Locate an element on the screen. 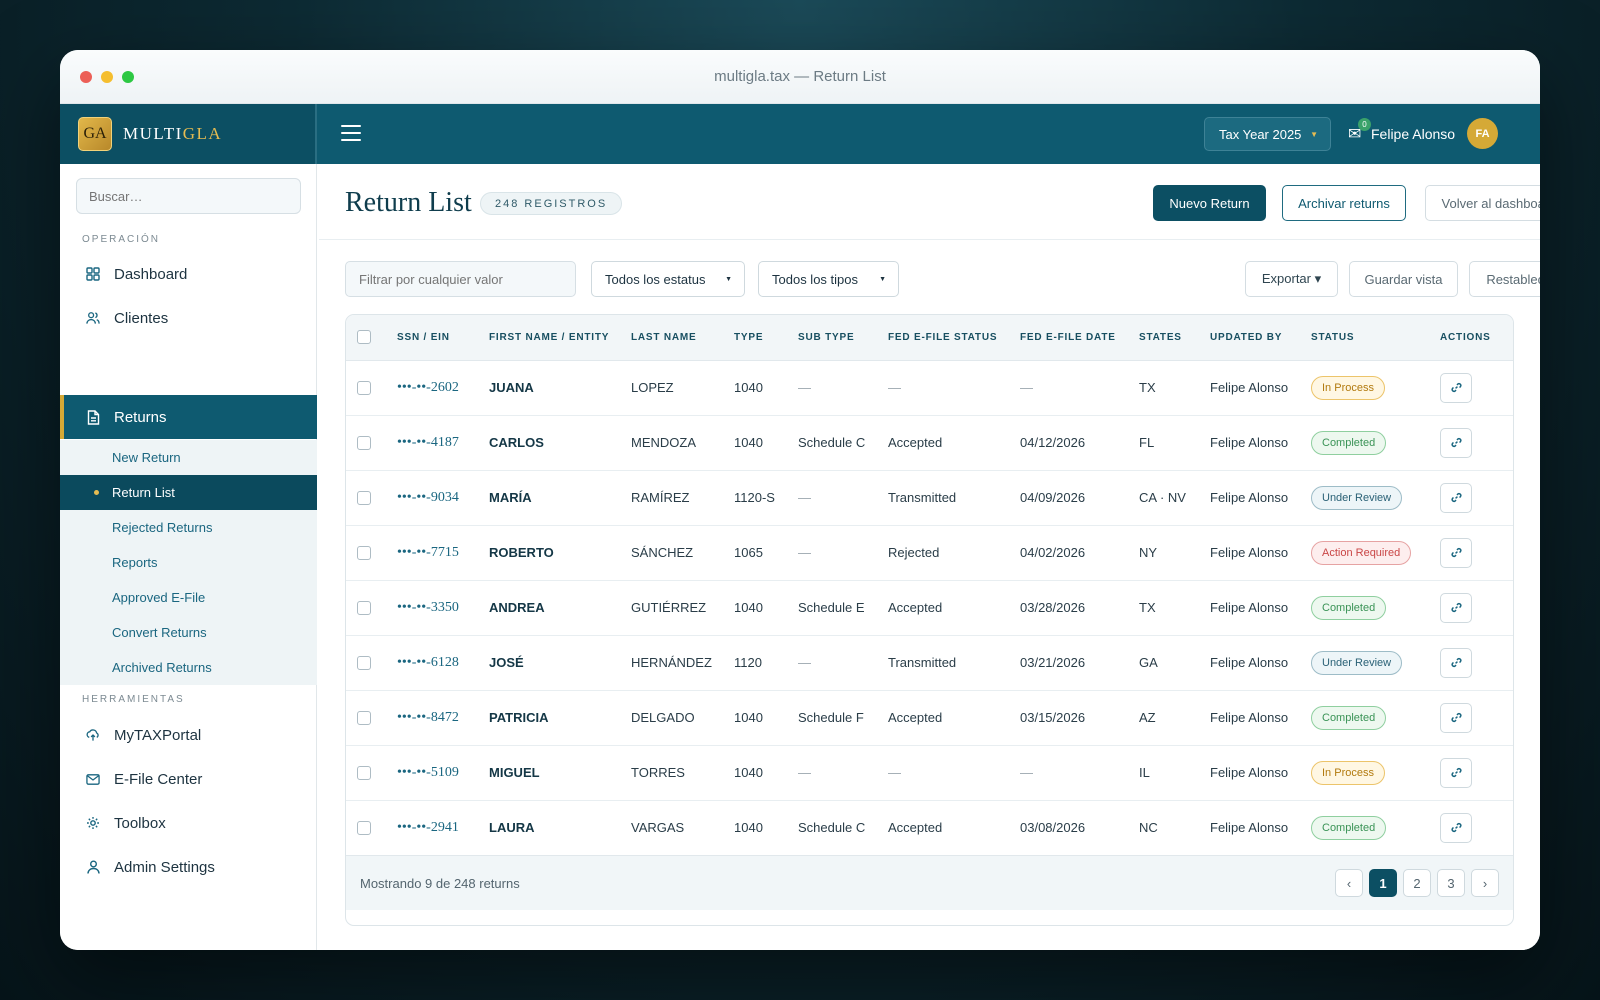 The width and height of the screenshot is (1600, 1000). sidebar-subitem-return-list: Return List is located at coordinates (188, 492).